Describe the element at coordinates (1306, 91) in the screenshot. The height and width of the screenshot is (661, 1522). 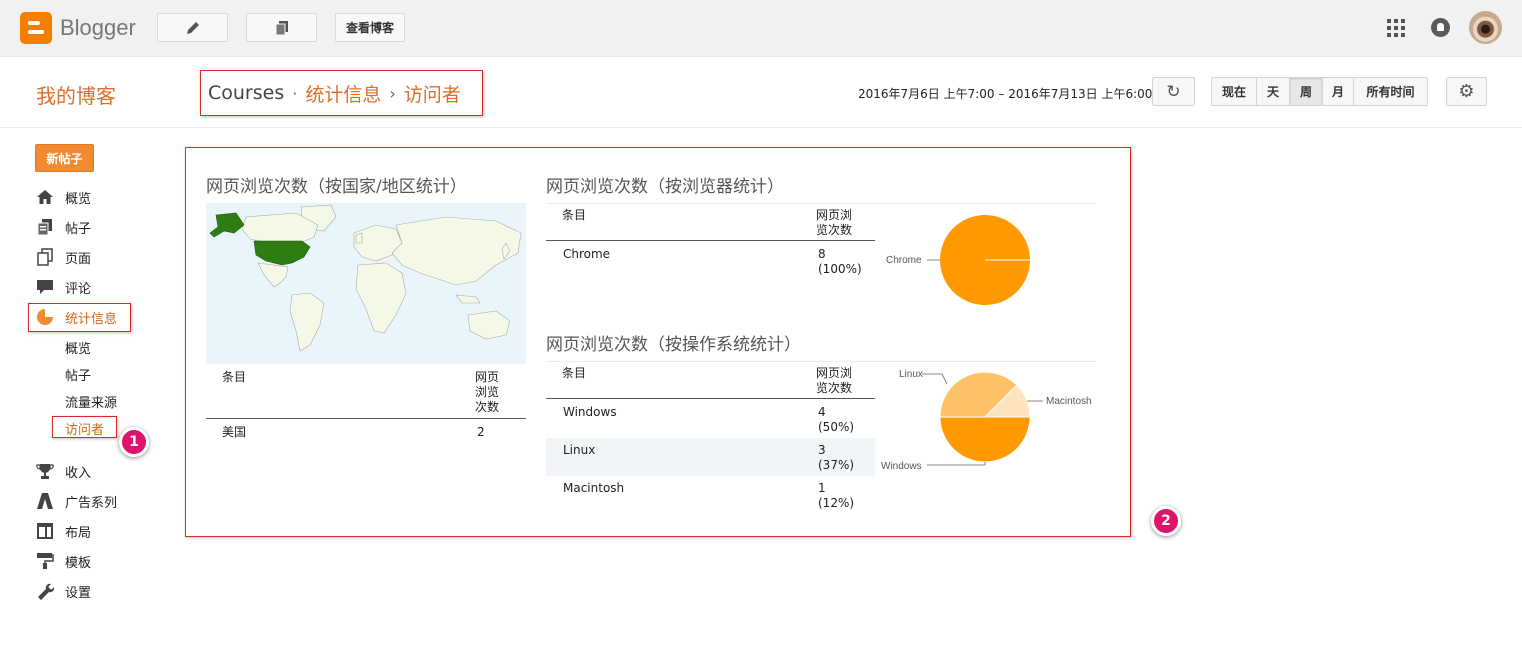
I see `range-week-button: 周` at that location.